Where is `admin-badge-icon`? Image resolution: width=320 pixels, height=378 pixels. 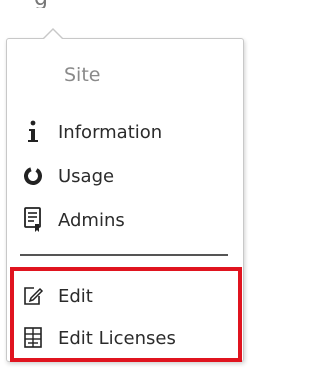
admin-badge-icon is located at coordinates (33, 220).